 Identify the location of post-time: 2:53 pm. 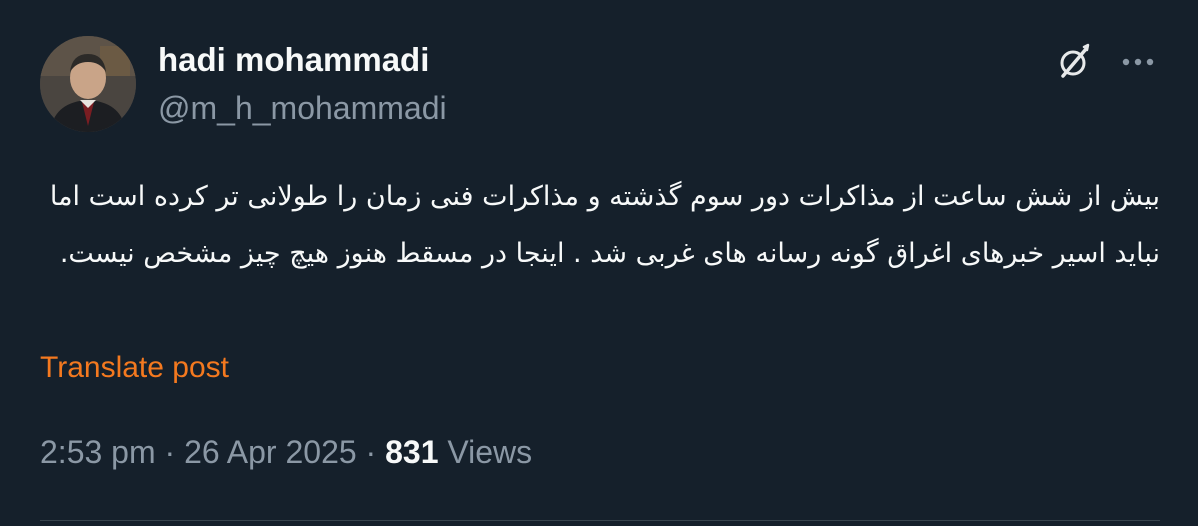
(98, 452).